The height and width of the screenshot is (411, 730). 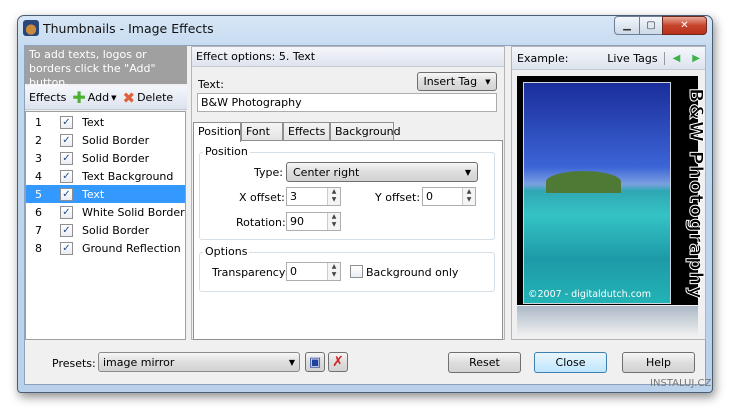 What do you see at coordinates (105, 122) in the screenshot?
I see `effect-list-item: 1 ✓ Text` at bounding box center [105, 122].